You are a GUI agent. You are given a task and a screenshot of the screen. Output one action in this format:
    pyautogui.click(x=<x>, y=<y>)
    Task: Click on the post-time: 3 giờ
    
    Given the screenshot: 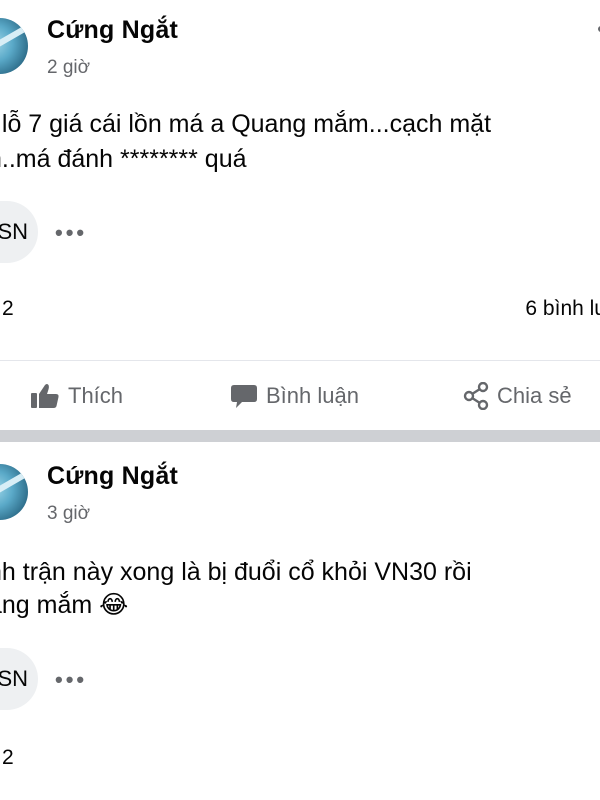 What is the action you would take?
    pyautogui.click(x=68, y=514)
    